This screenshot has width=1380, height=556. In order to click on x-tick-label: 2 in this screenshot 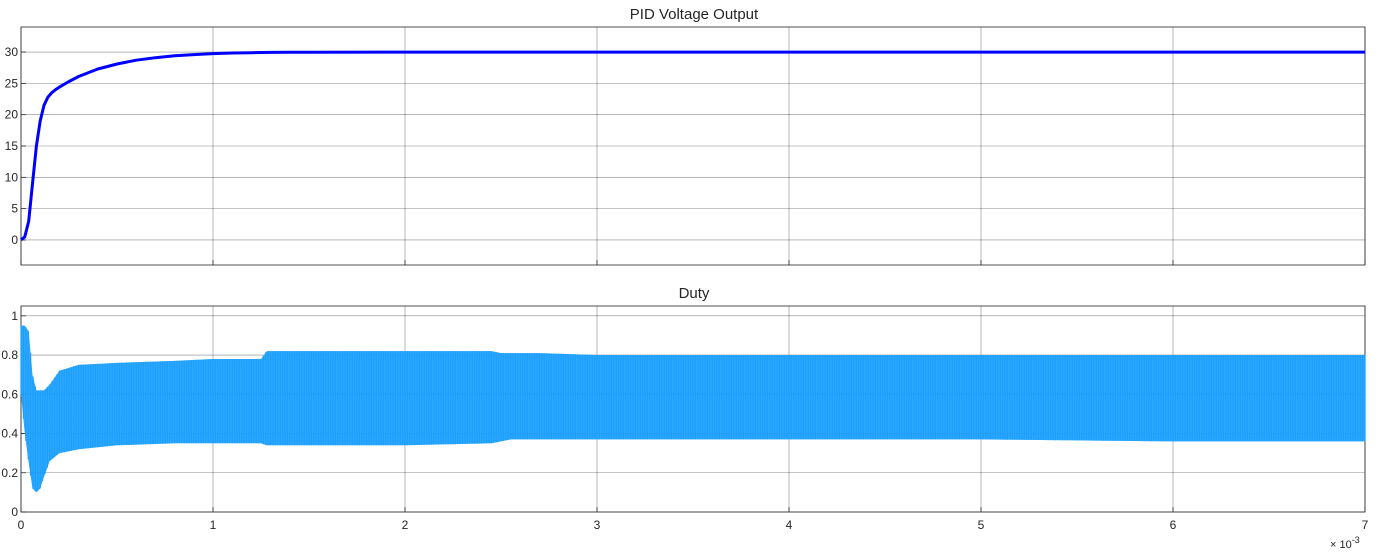, I will do `click(405, 525)`.